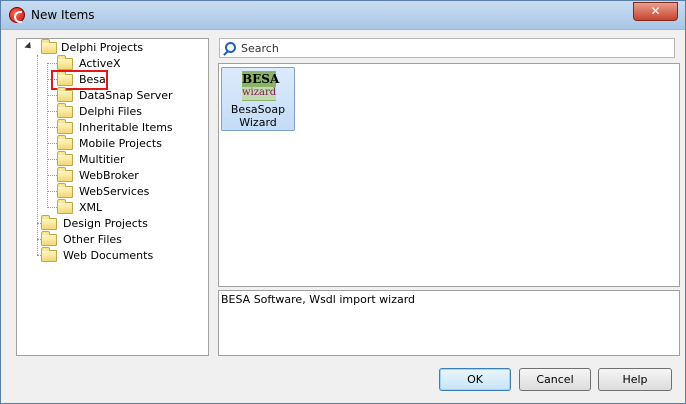 This screenshot has height=404, width=686. Describe the element at coordinates (261, 79) in the screenshot. I see `item-icon-text-top: BESA` at that location.